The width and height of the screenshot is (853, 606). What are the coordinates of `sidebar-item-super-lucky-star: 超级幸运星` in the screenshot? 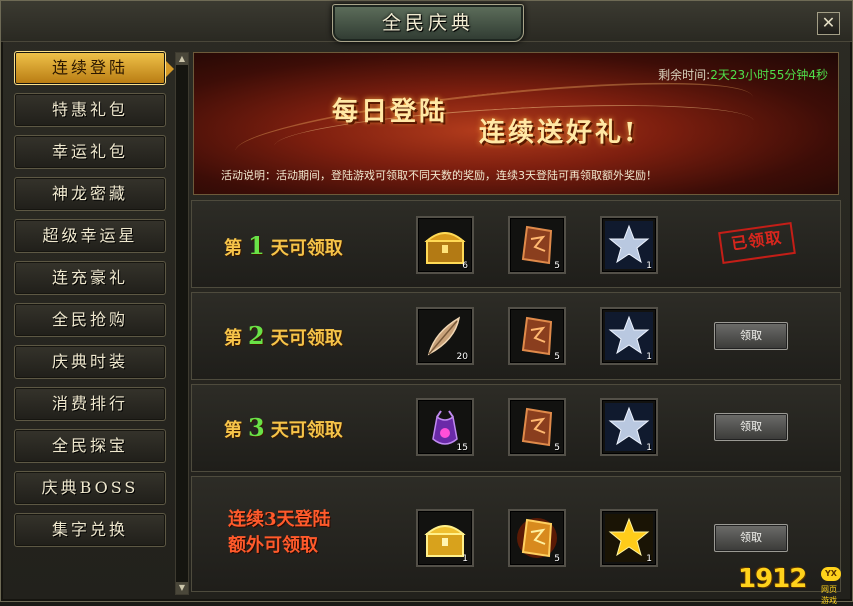 It's located at (90, 236).